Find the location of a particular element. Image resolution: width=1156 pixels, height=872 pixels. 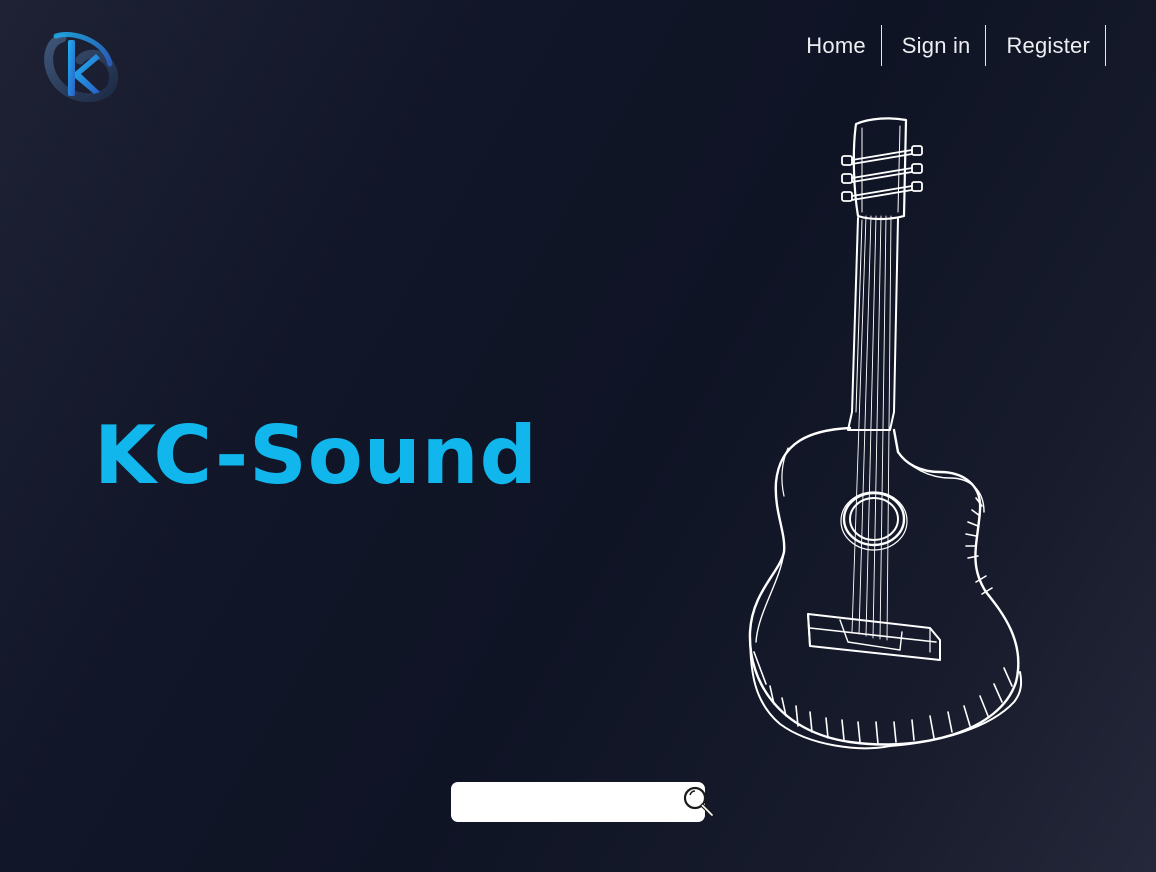

search-input is located at coordinates (566, 802).